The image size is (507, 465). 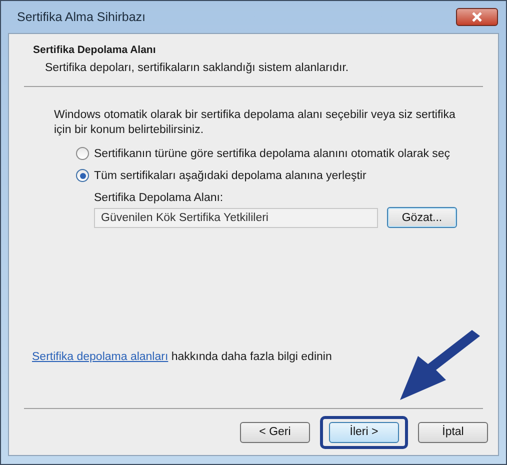 I want to click on help-link: Sertifika depolama alanları, so click(x=100, y=357).